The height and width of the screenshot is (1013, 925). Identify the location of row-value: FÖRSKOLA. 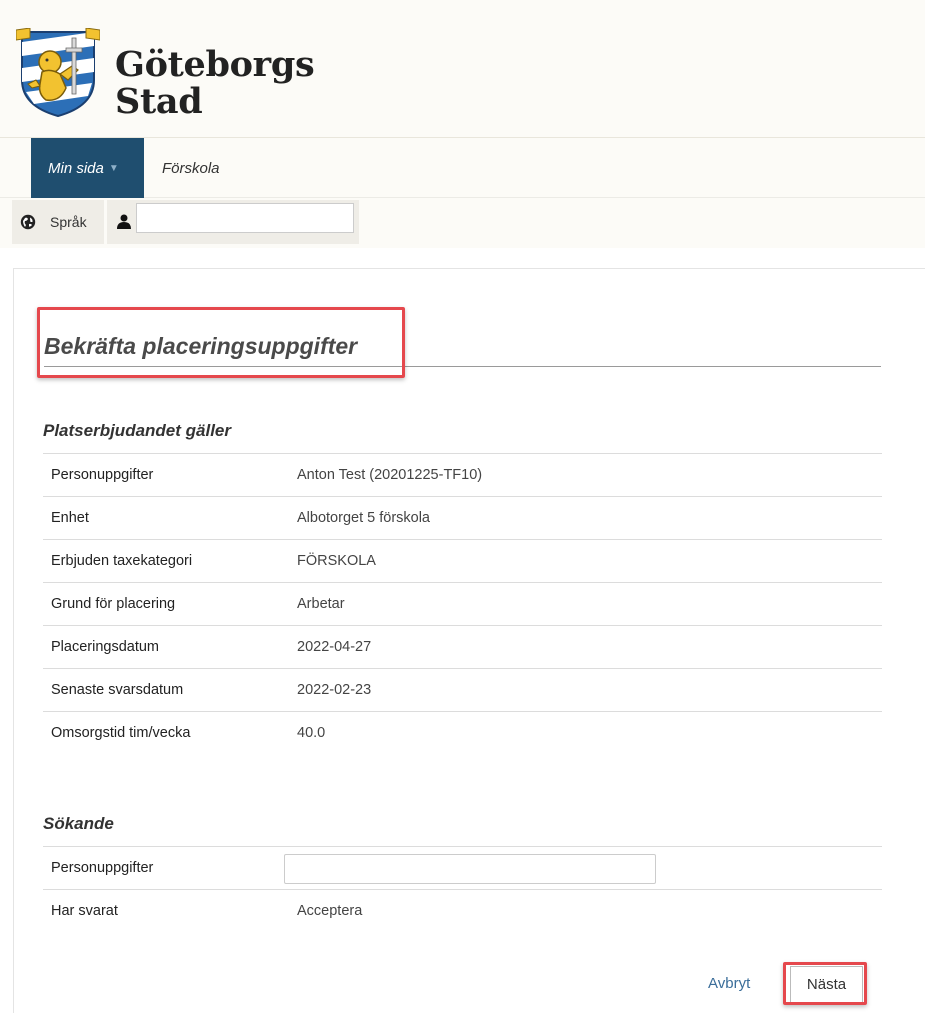
(336, 561).